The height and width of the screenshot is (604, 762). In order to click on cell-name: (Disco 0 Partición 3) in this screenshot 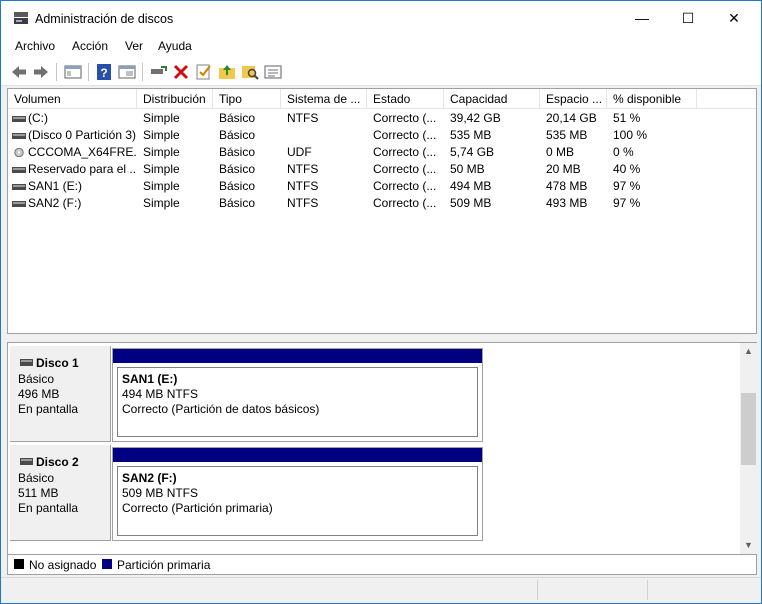, I will do `click(82, 135)`.